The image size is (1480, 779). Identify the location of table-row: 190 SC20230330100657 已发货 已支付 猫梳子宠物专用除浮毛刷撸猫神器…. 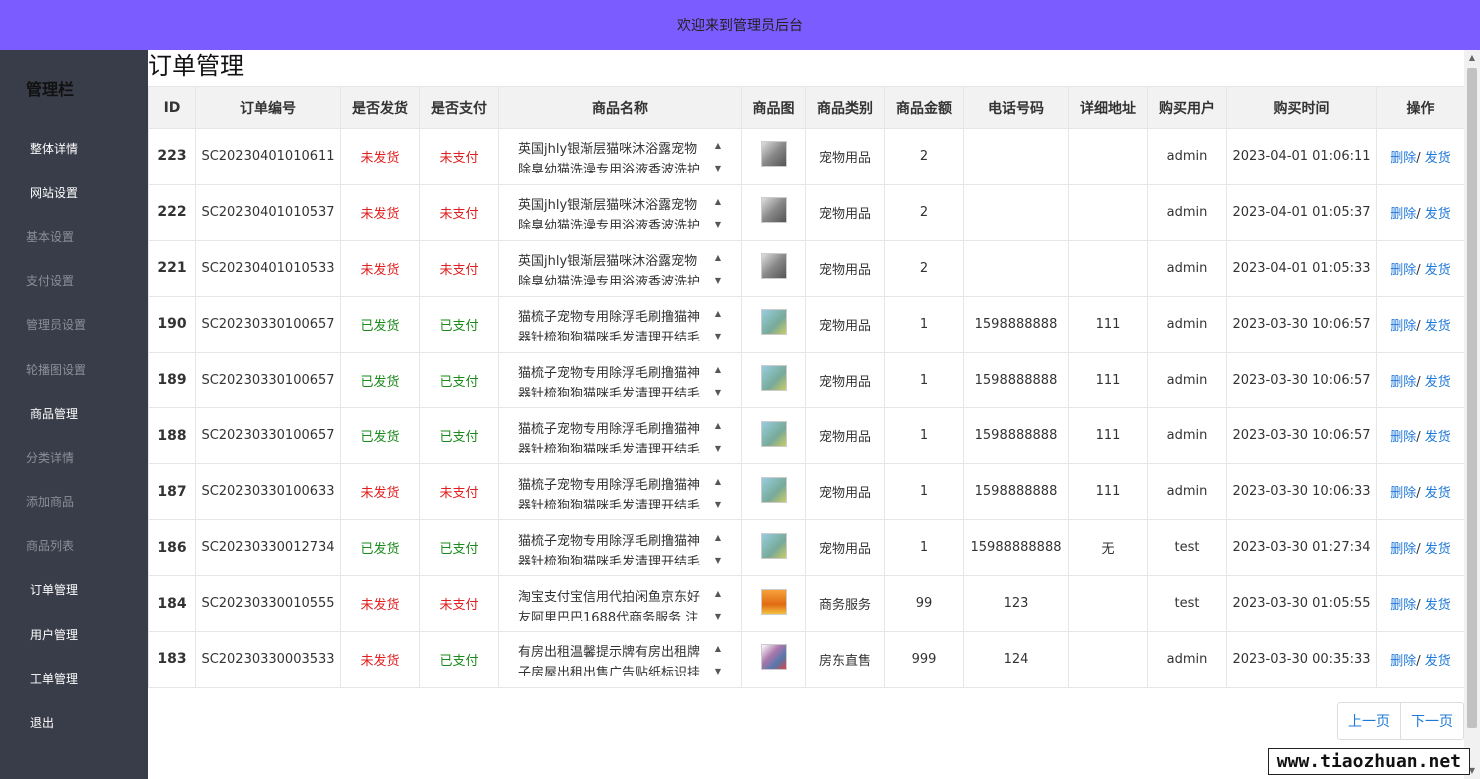
(806, 324).